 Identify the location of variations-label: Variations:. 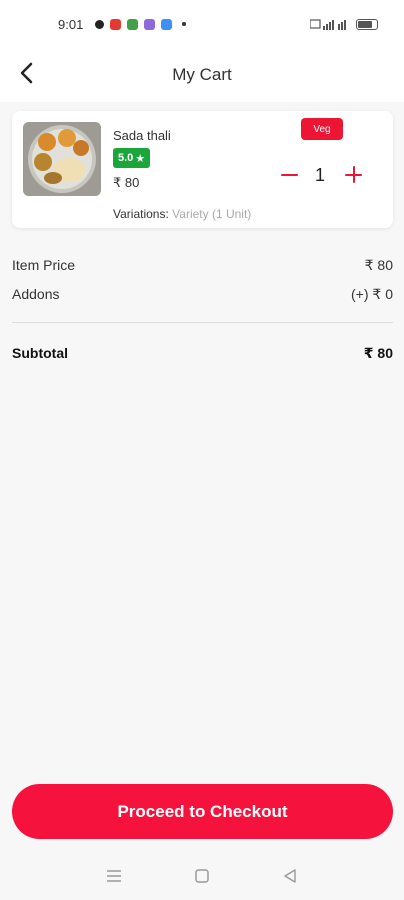
(141, 214).